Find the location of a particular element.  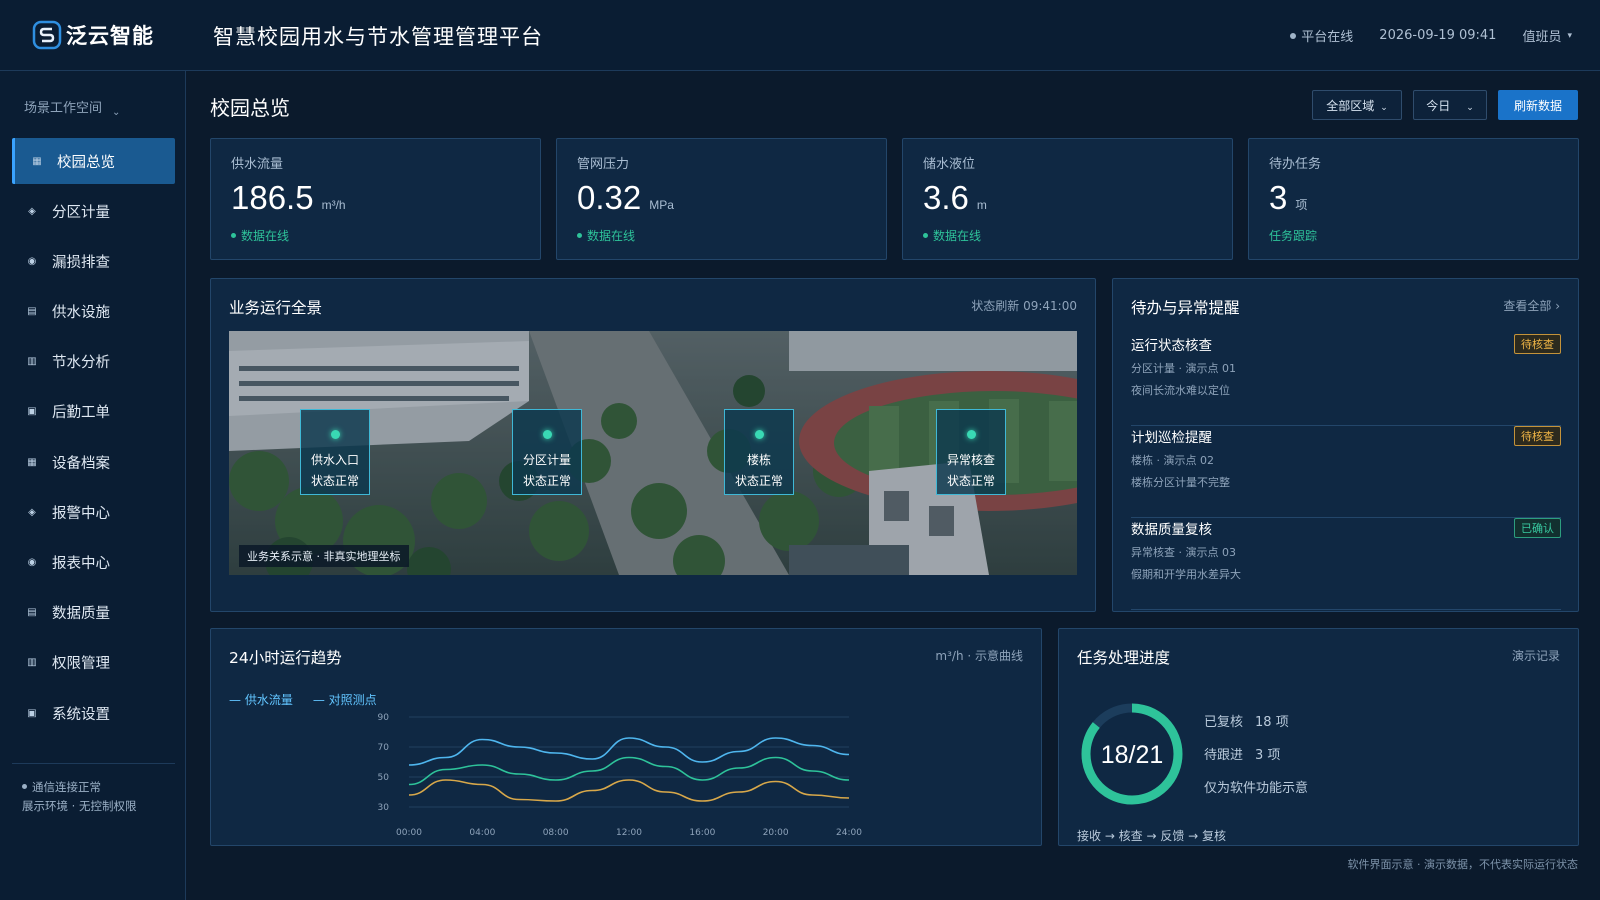

bars-icon: ▥ is located at coordinates (32, 362).